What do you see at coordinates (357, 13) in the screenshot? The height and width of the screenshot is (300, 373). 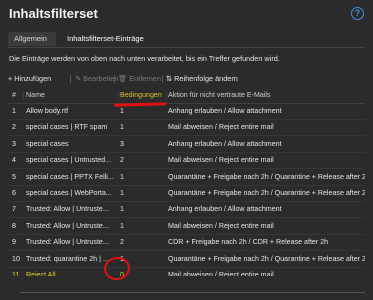 I see `help-icon: ?` at bounding box center [357, 13].